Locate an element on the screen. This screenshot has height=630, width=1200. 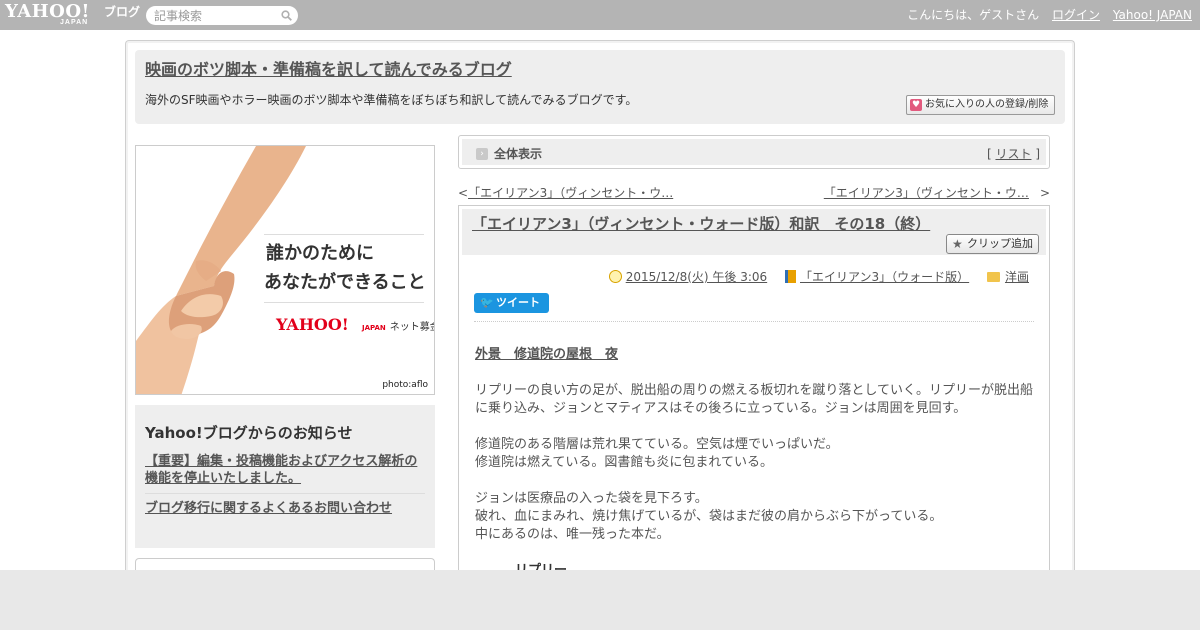
arrow-right-icon: › is located at coordinates (482, 154).